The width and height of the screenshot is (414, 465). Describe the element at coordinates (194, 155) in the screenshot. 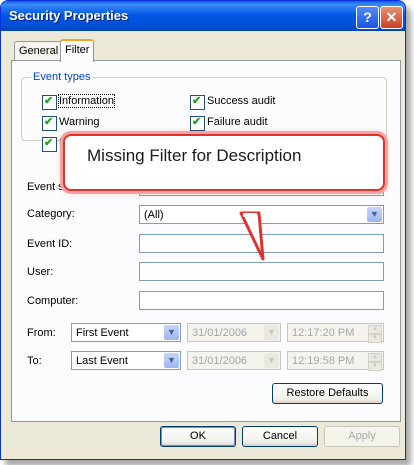

I see `annotation-text: Missing Filter for Description` at that location.